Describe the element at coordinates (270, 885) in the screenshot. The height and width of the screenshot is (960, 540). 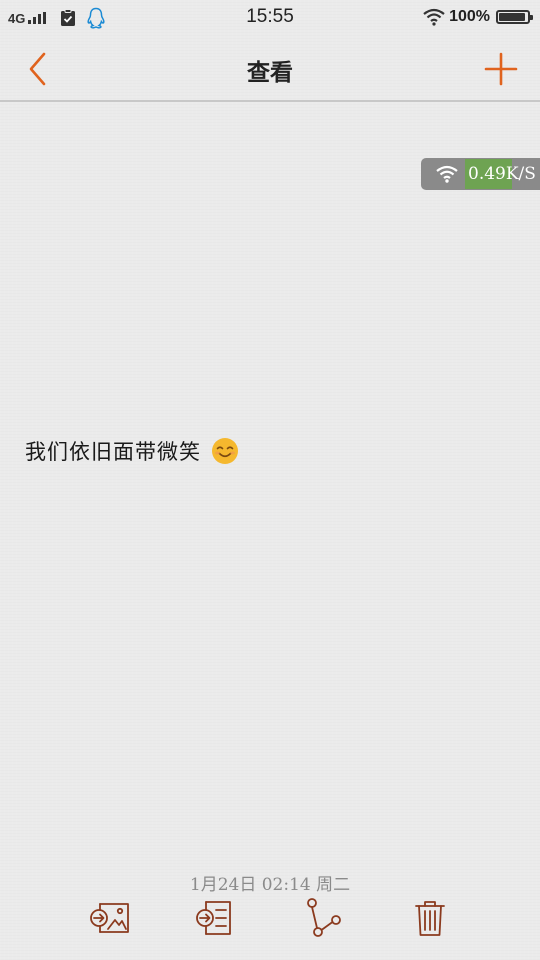
I see `note-date: 1月24日 02:14 周二` at that location.